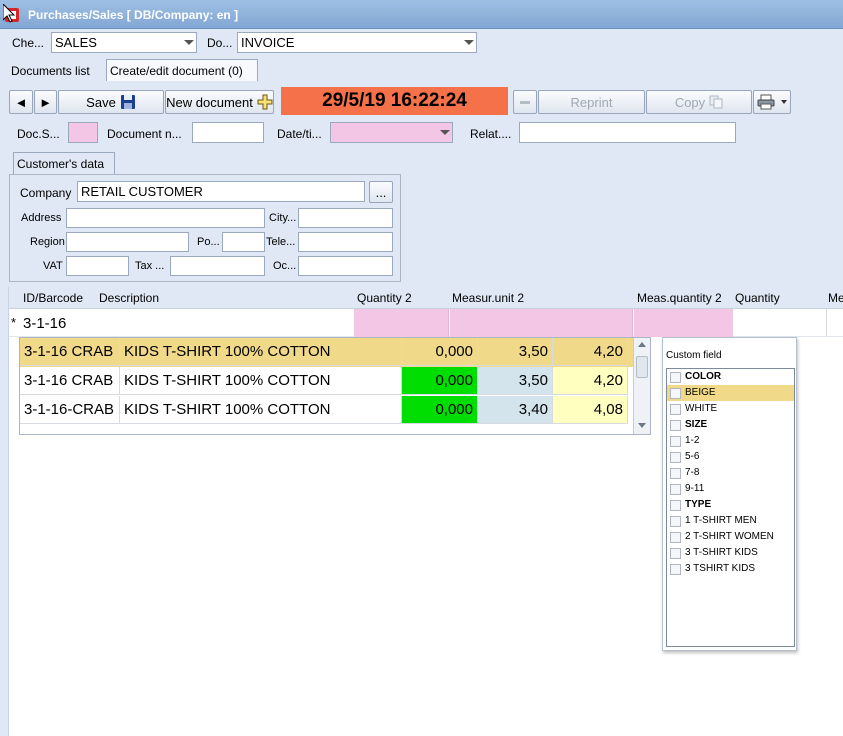 The image size is (843, 736). What do you see at coordinates (228, 132) in the screenshot?
I see `document-no-field` at bounding box center [228, 132].